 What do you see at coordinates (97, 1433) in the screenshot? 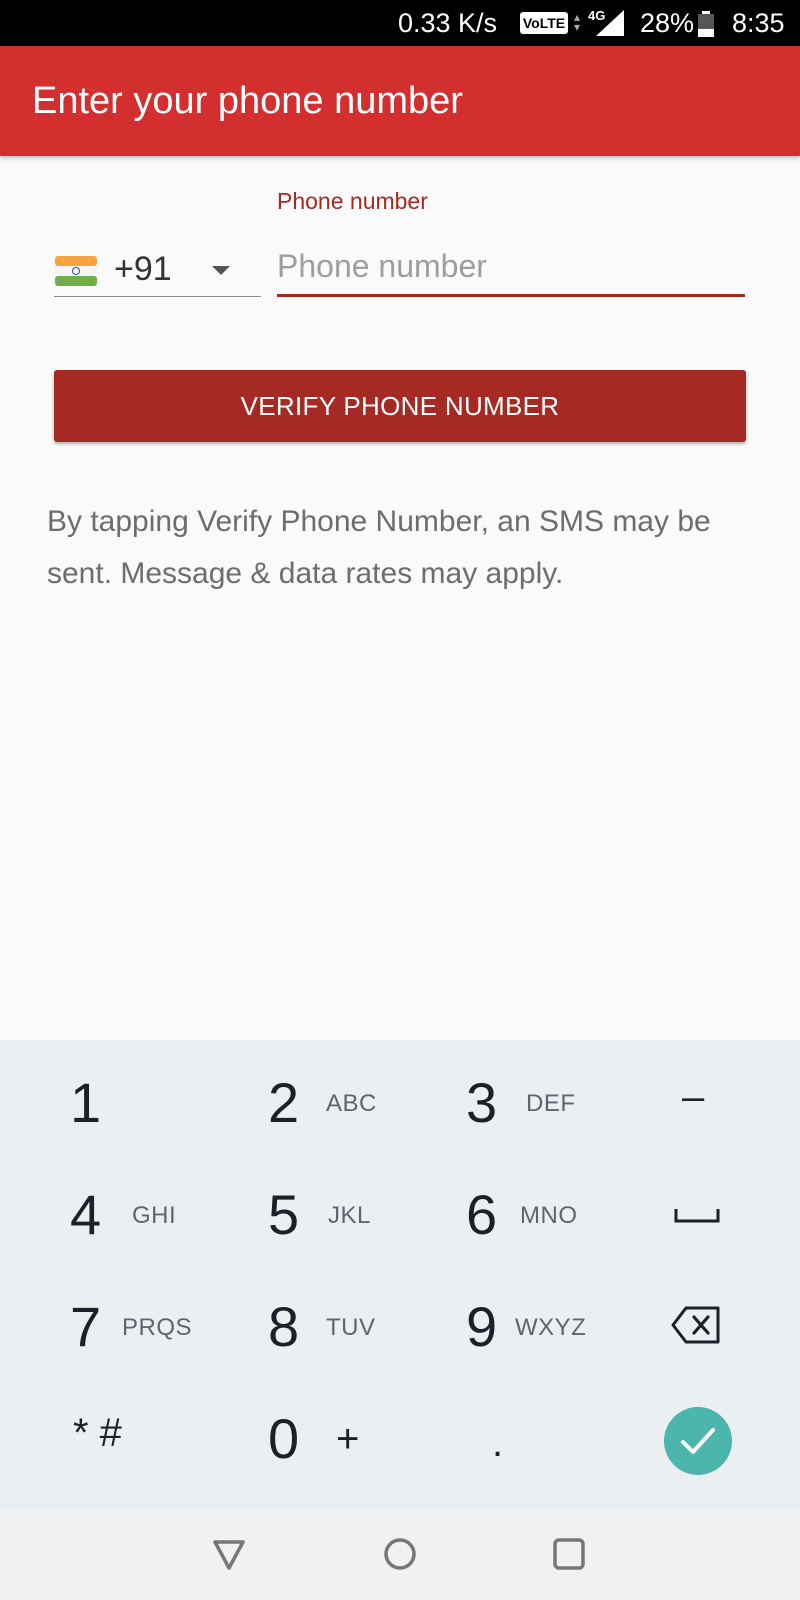
I see `star-hash-symbol: * #` at bounding box center [97, 1433].